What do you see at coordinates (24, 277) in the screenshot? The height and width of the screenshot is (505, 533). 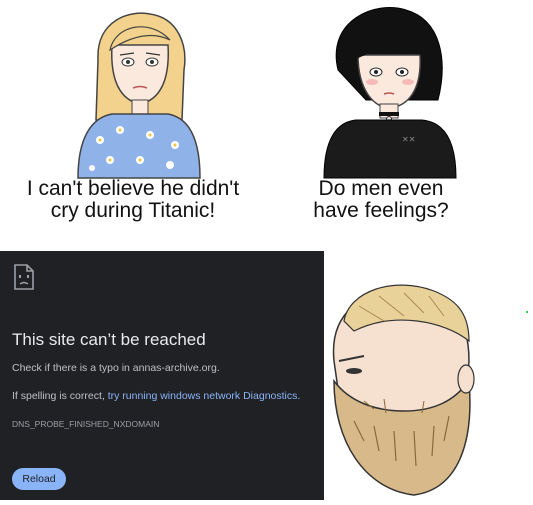 I see `sad-page-icon` at bounding box center [24, 277].